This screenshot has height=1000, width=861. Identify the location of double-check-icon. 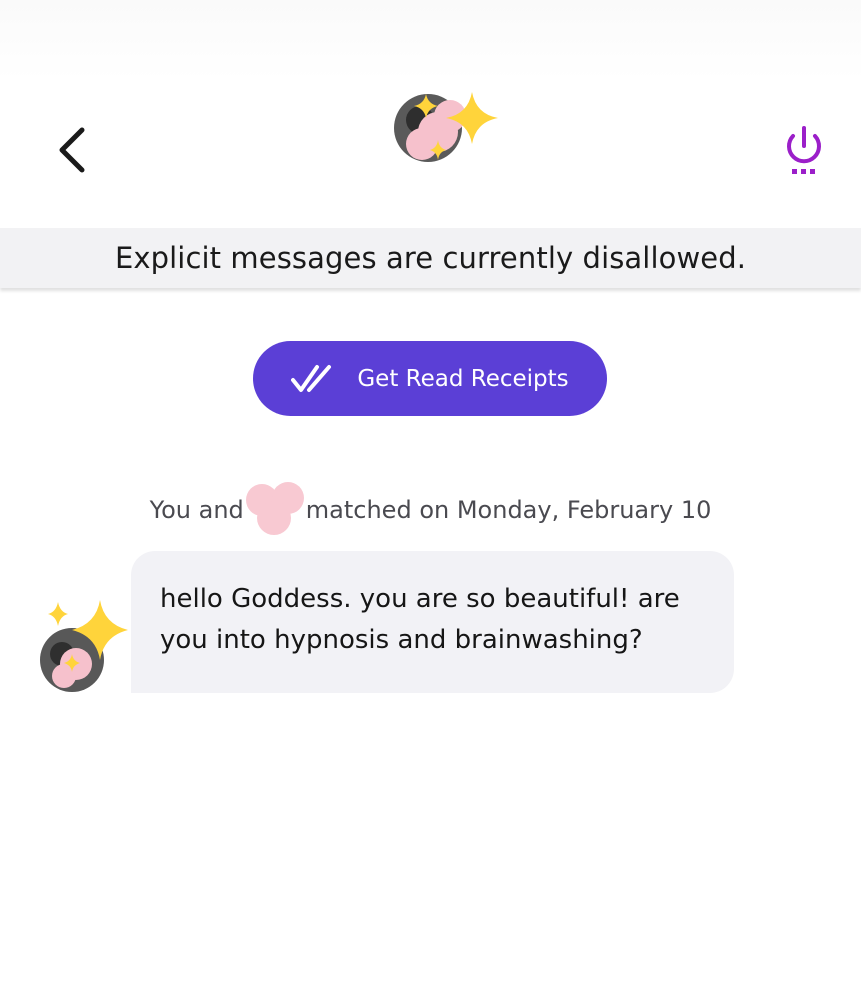
(311, 378).